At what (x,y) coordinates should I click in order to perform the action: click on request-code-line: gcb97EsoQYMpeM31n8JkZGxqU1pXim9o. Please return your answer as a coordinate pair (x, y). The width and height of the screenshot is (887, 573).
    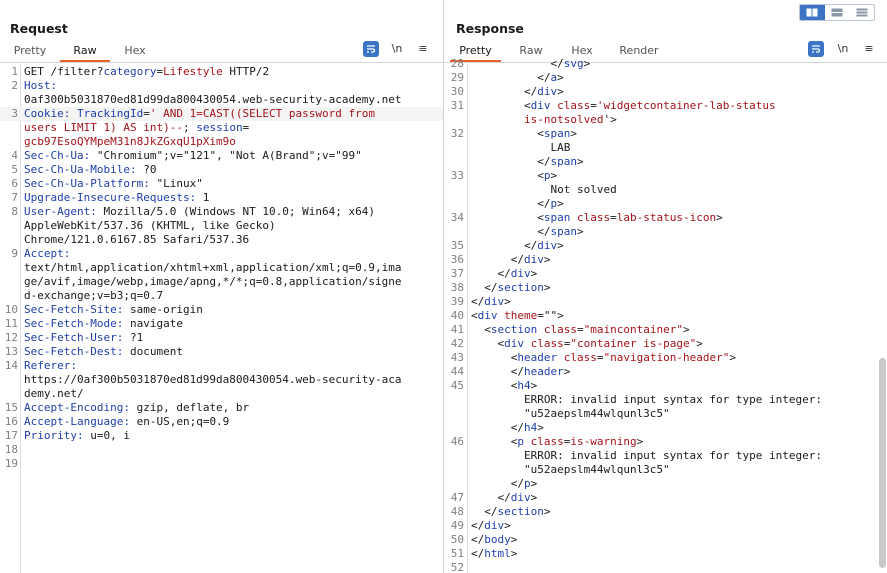
    Looking at the image, I should click on (221, 142).